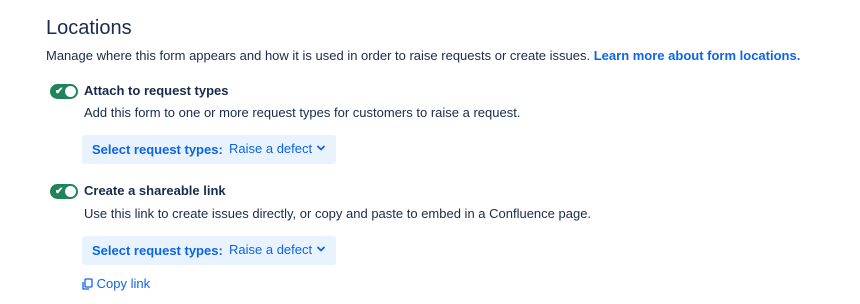 This screenshot has height=304, width=860. I want to click on copy-link-button: Copy link, so click(116, 283).